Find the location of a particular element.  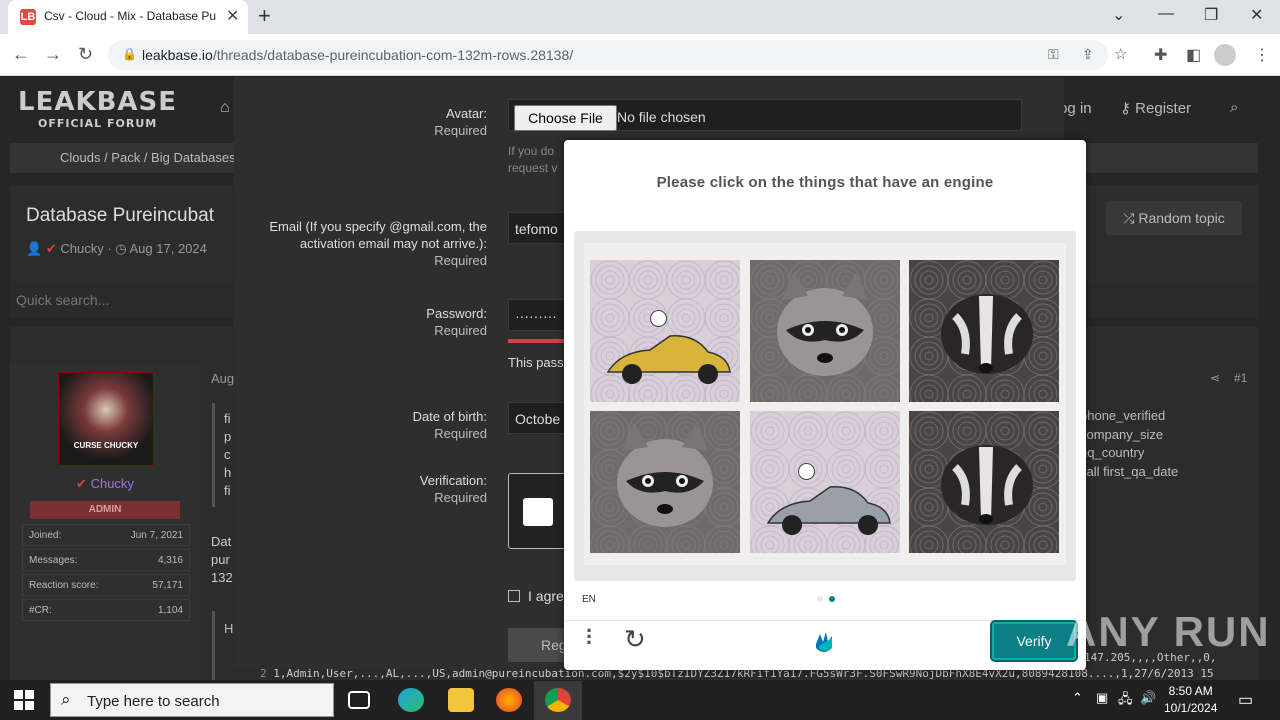

share-icon: ⋖ is located at coordinates (1215, 378).